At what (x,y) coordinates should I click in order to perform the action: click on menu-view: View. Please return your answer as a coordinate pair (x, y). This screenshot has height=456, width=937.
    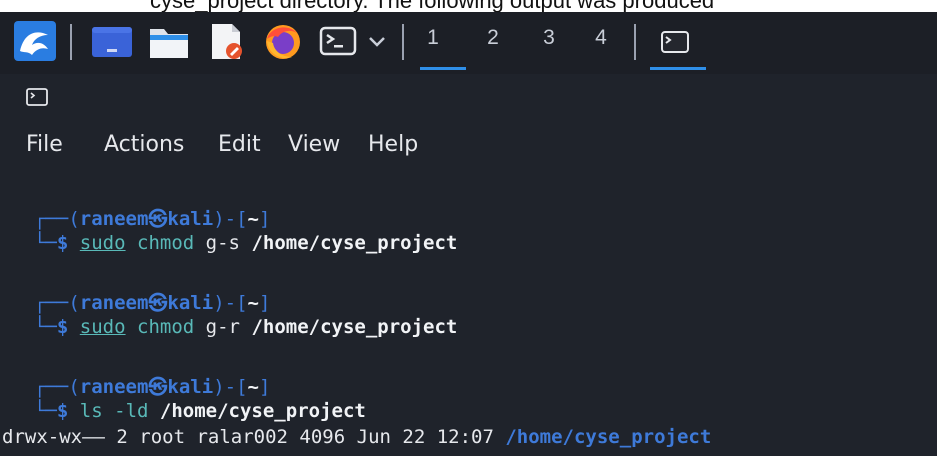
    Looking at the image, I should click on (314, 144).